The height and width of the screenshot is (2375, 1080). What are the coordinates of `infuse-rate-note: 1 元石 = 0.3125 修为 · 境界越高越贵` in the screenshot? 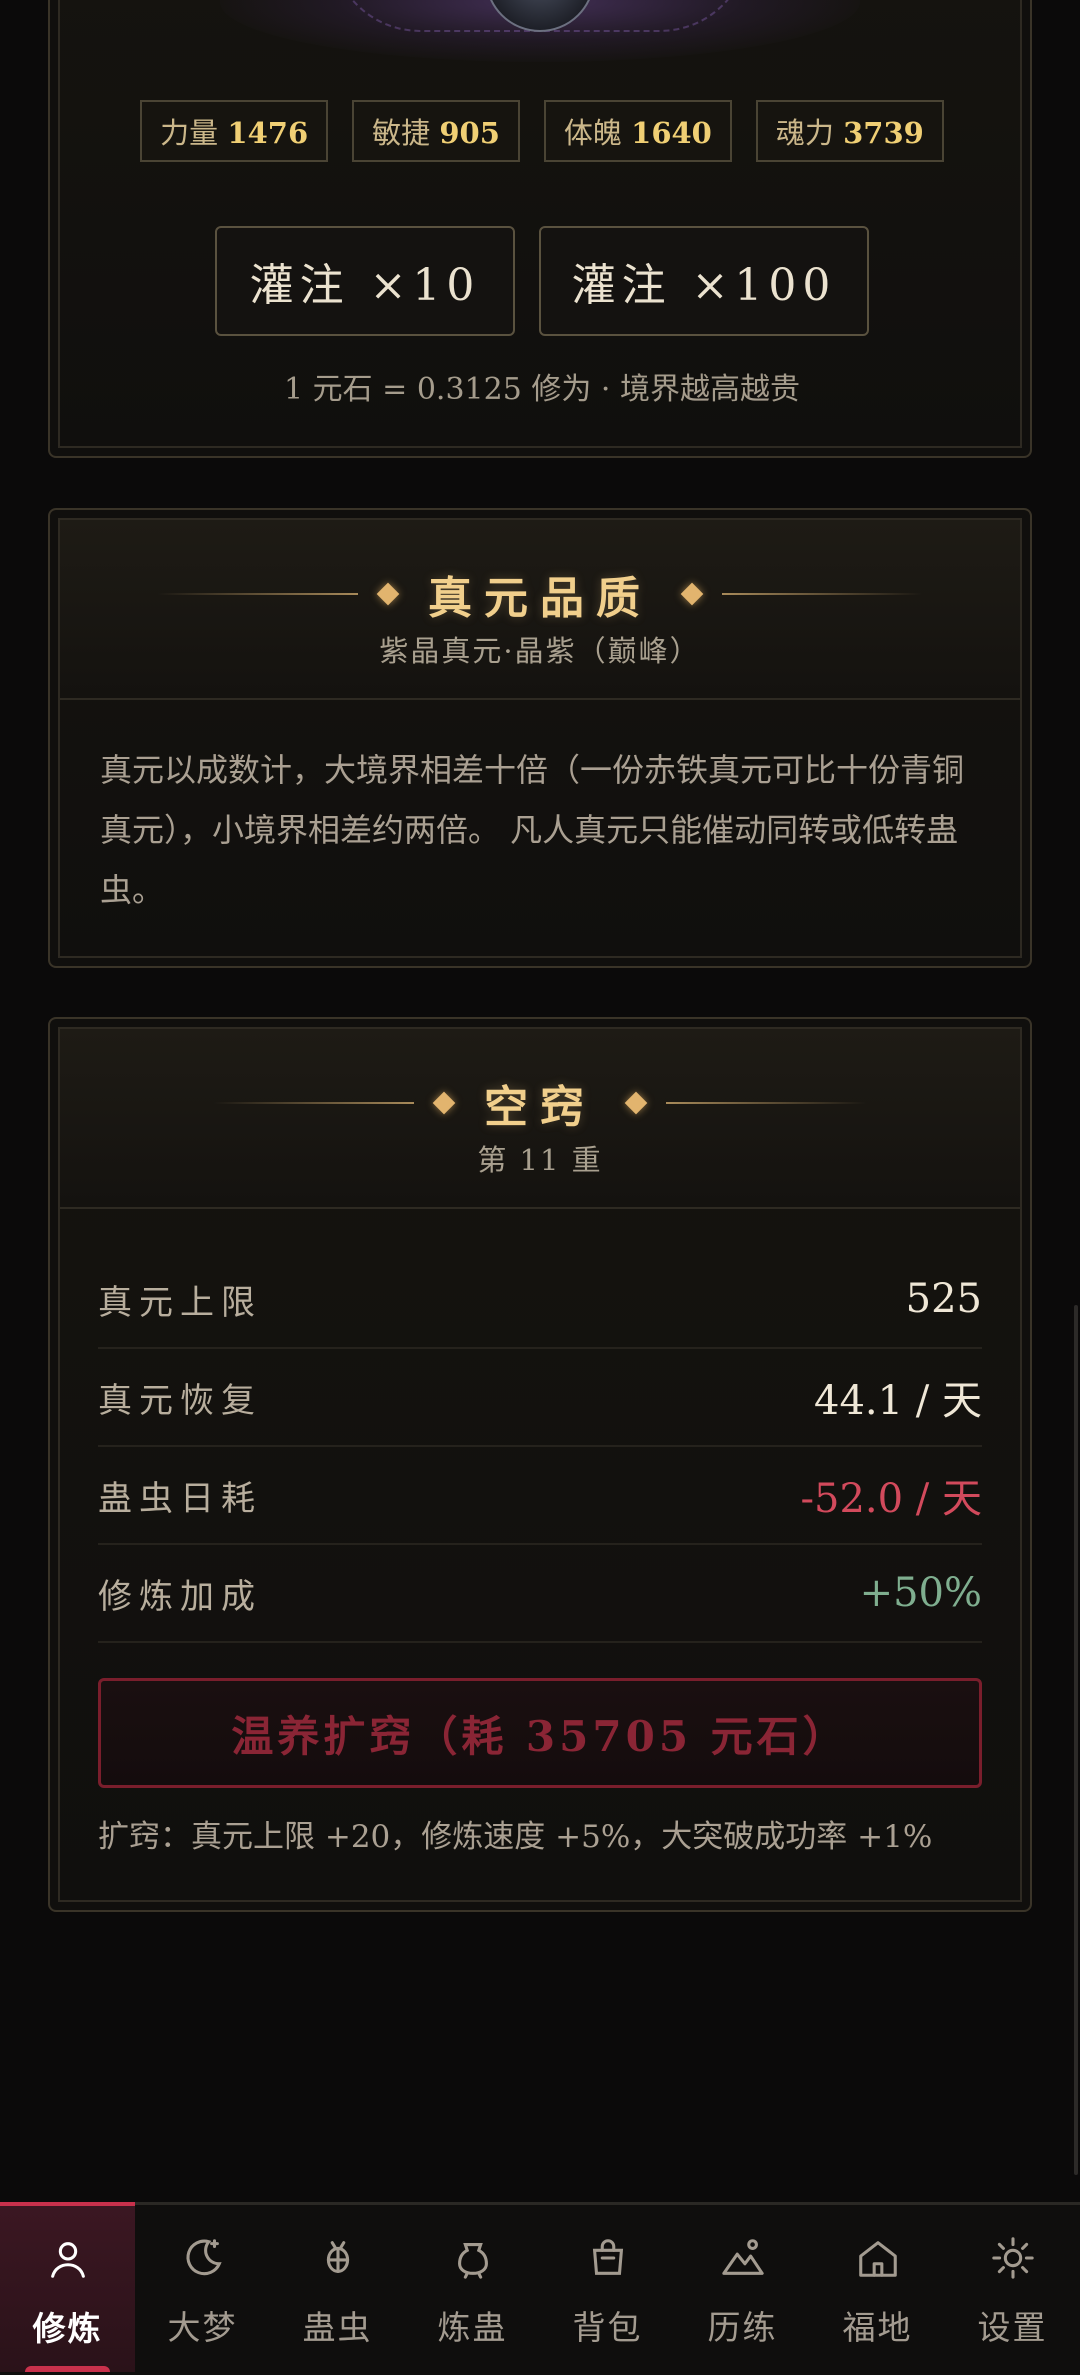 It's located at (542, 389).